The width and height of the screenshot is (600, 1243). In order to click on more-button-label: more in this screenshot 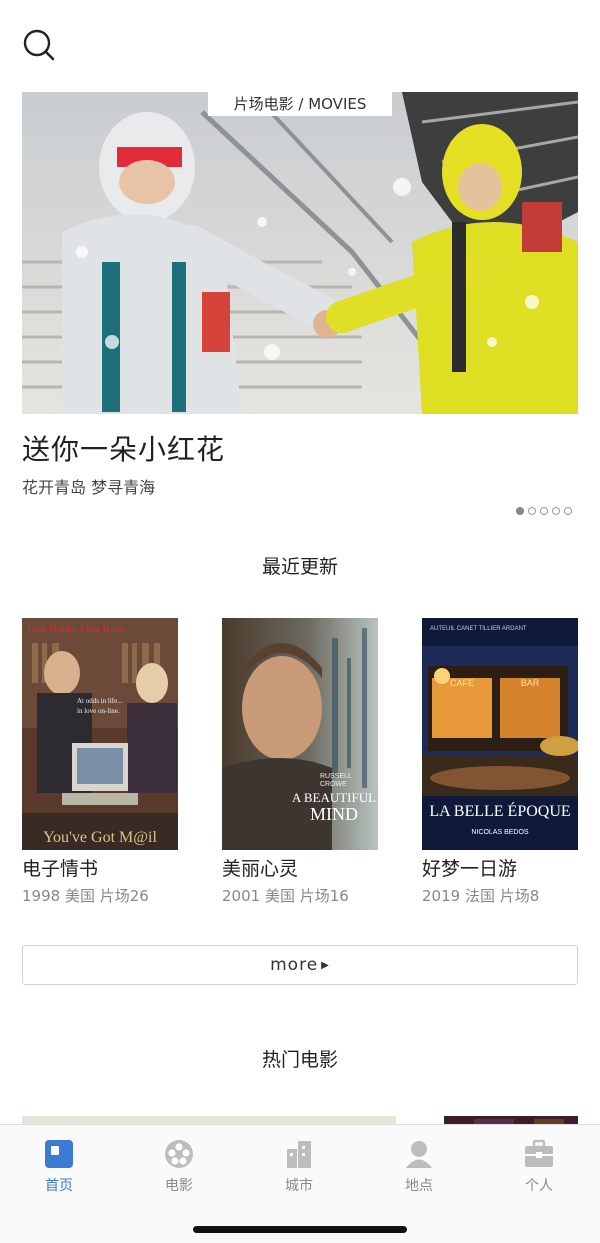, I will do `click(294, 965)`.